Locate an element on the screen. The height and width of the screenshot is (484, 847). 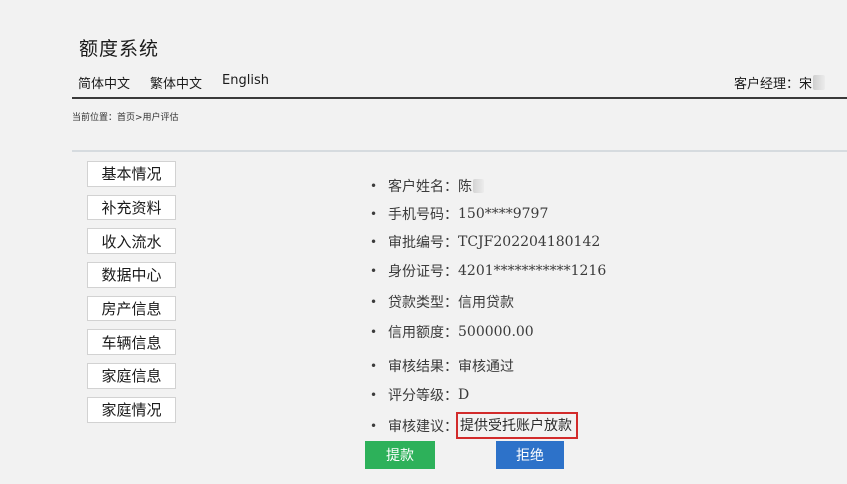
info-label: 审批编号： is located at coordinates (423, 243).